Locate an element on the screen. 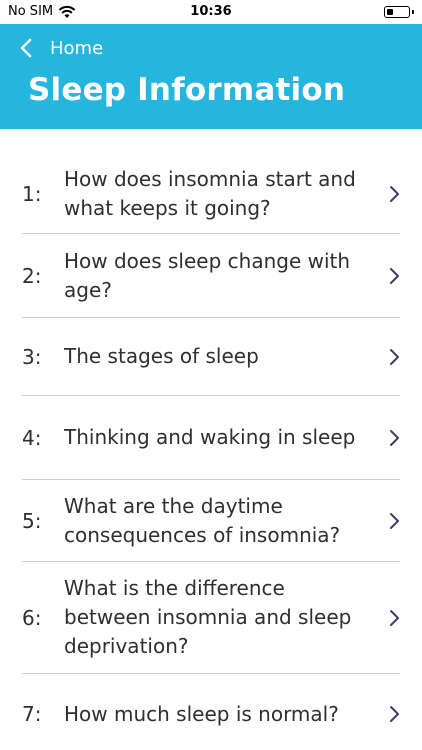 Image resolution: width=422 pixels, height=750 pixels. item-number: 1: is located at coordinates (32, 193).